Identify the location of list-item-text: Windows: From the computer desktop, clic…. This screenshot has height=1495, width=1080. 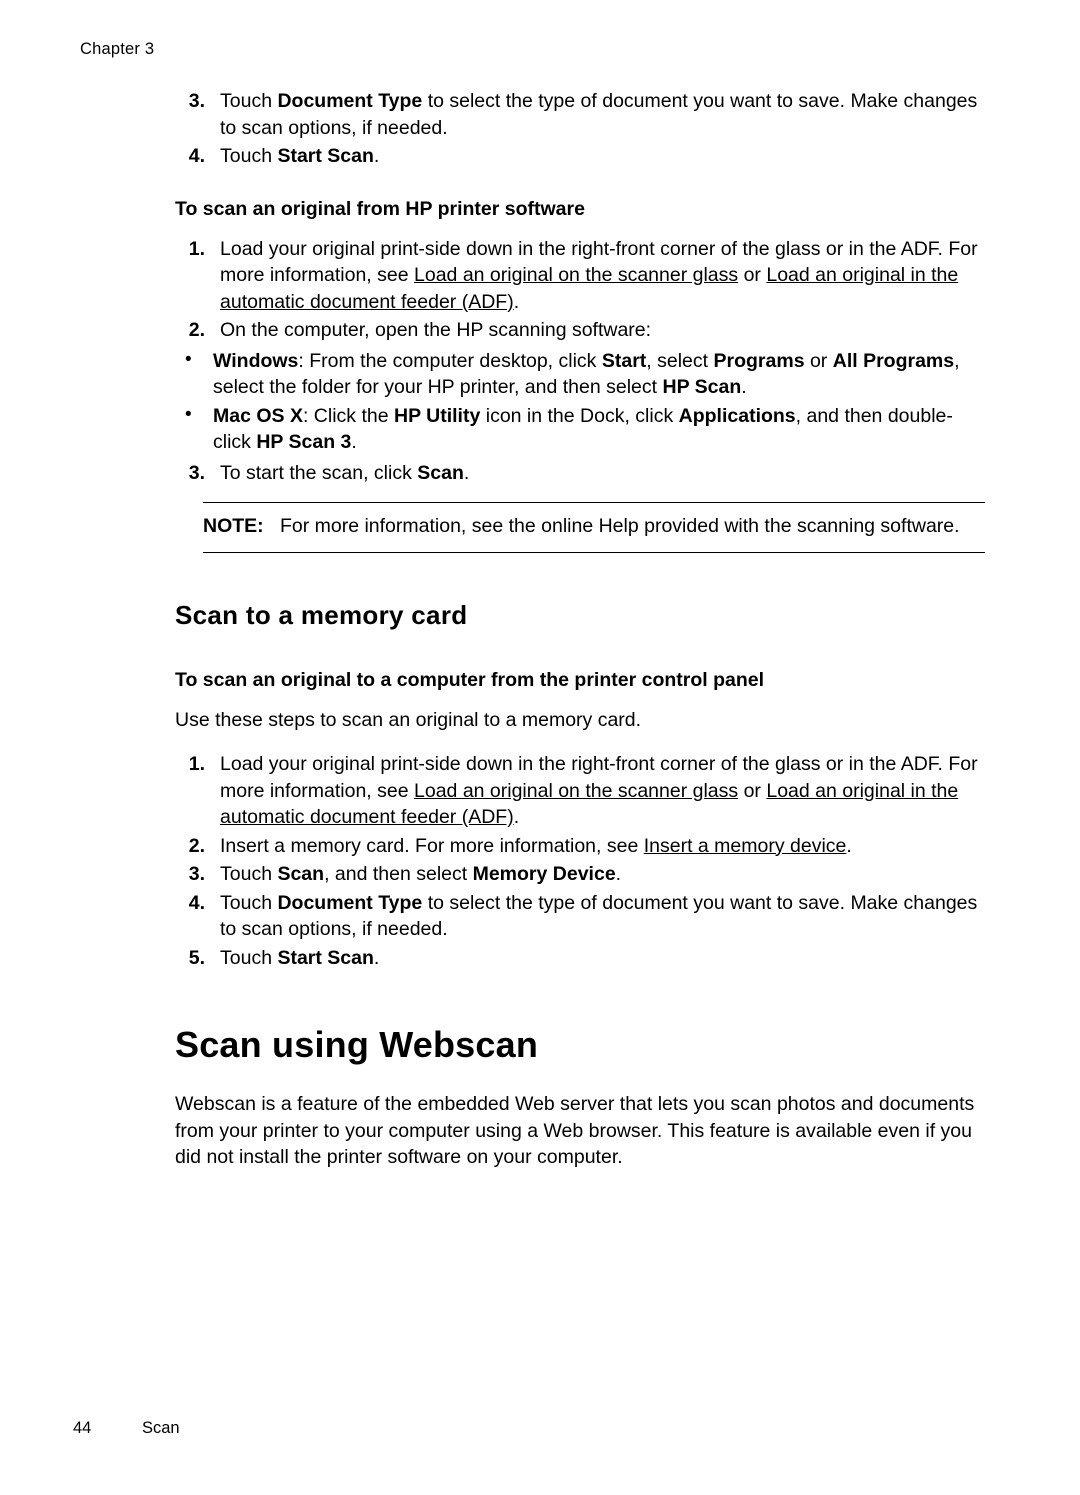
(586, 374).